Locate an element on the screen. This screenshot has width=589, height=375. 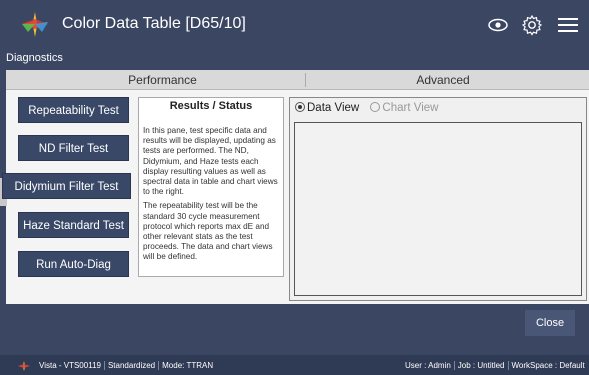
status-left: Vista - VTS00119 Standardized Mode: TTRAN is located at coordinates (126, 365).